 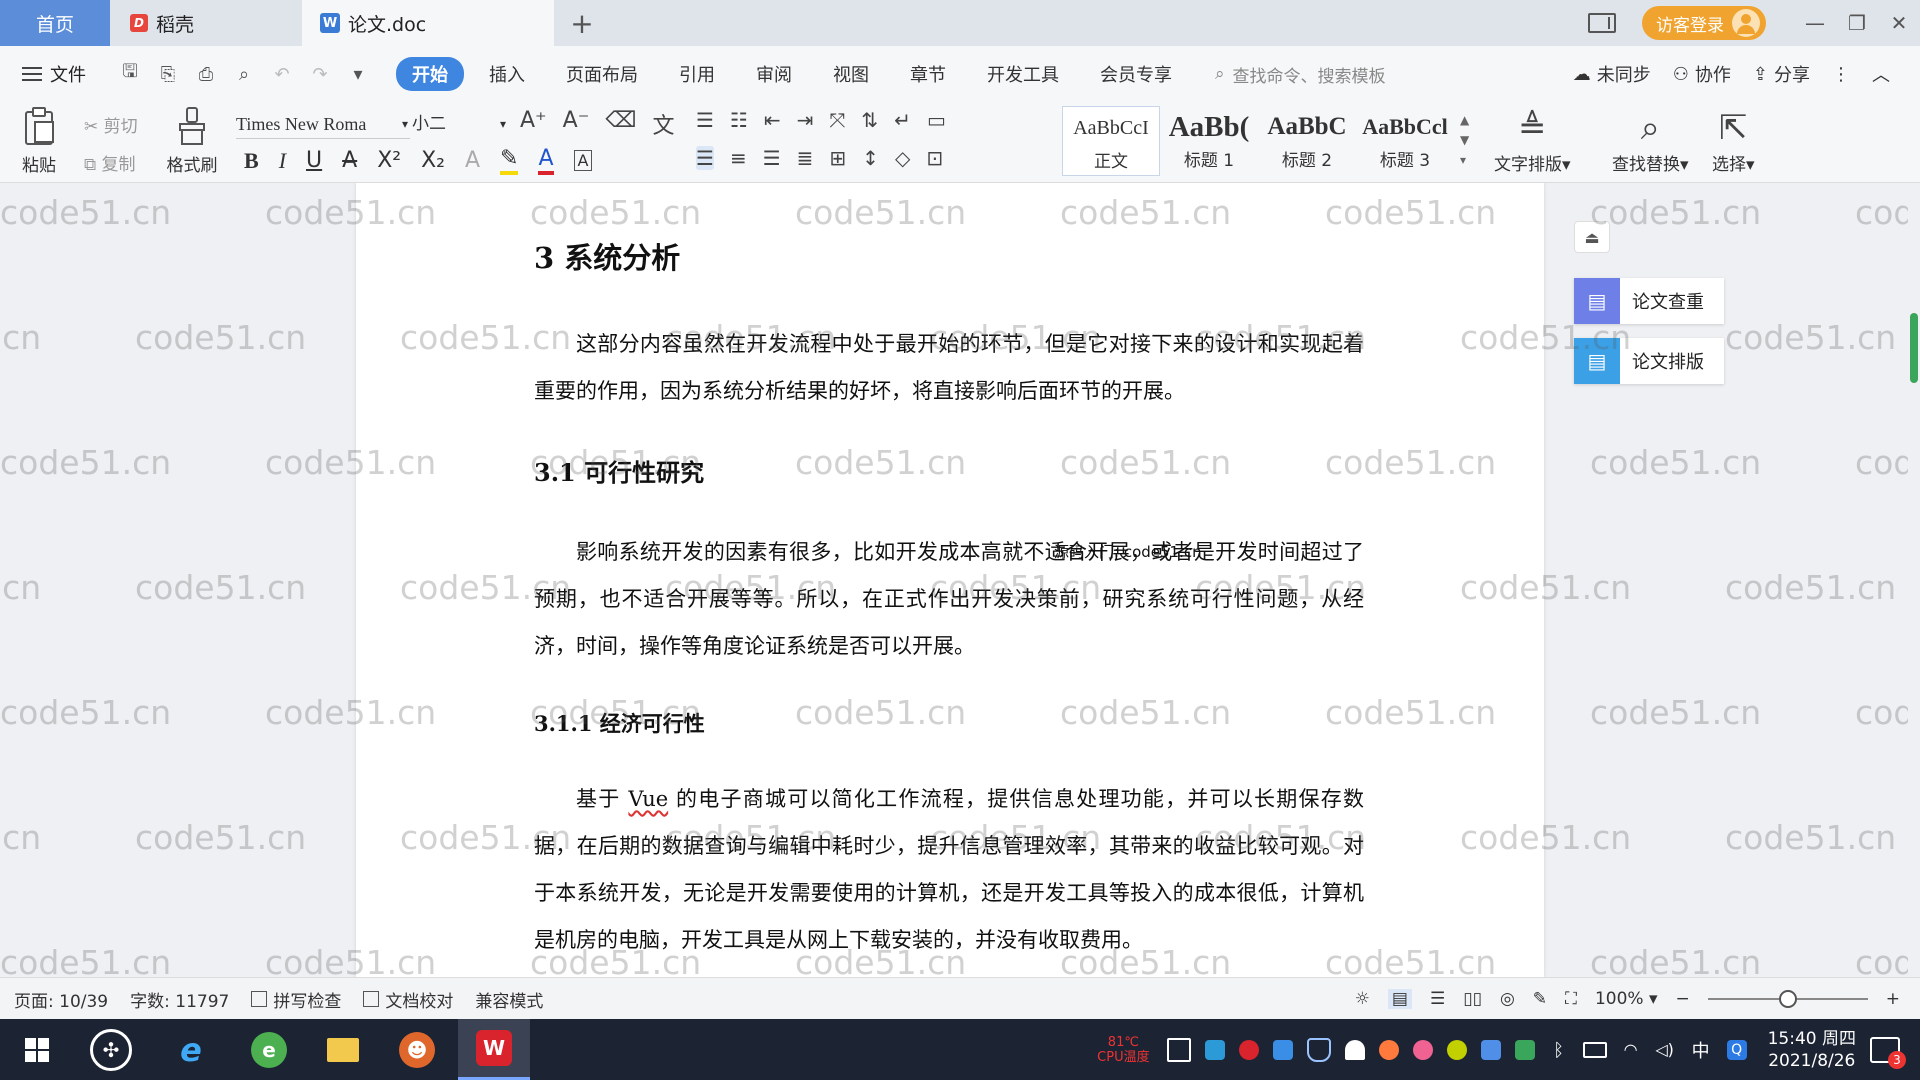 What do you see at coordinates (314, 160) in the screenshot?
I see `underline-icon: U` at bounding box center [314, 160].